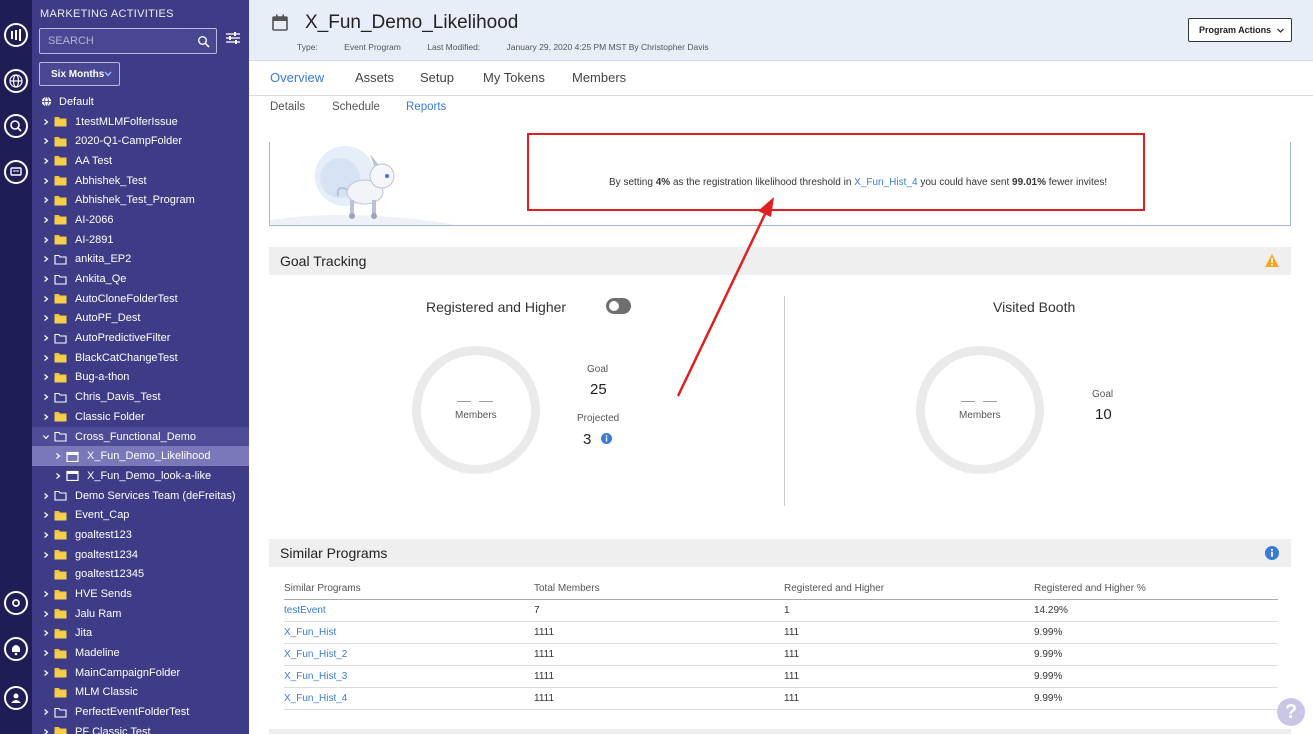 The width and height of the screenshot is (1313, 734). Describe the element at coordinates (16, 698) in the screenshot. I see `user-icon` at that location.